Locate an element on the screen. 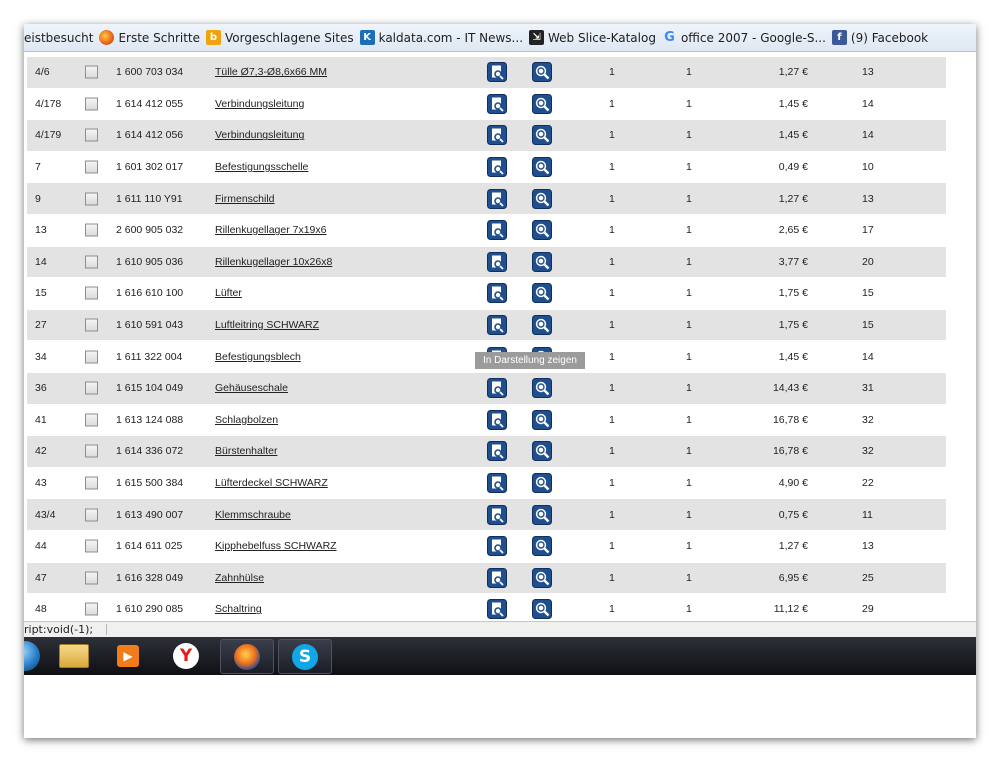  taskbar-explorer is located at coordinates (74, 655).